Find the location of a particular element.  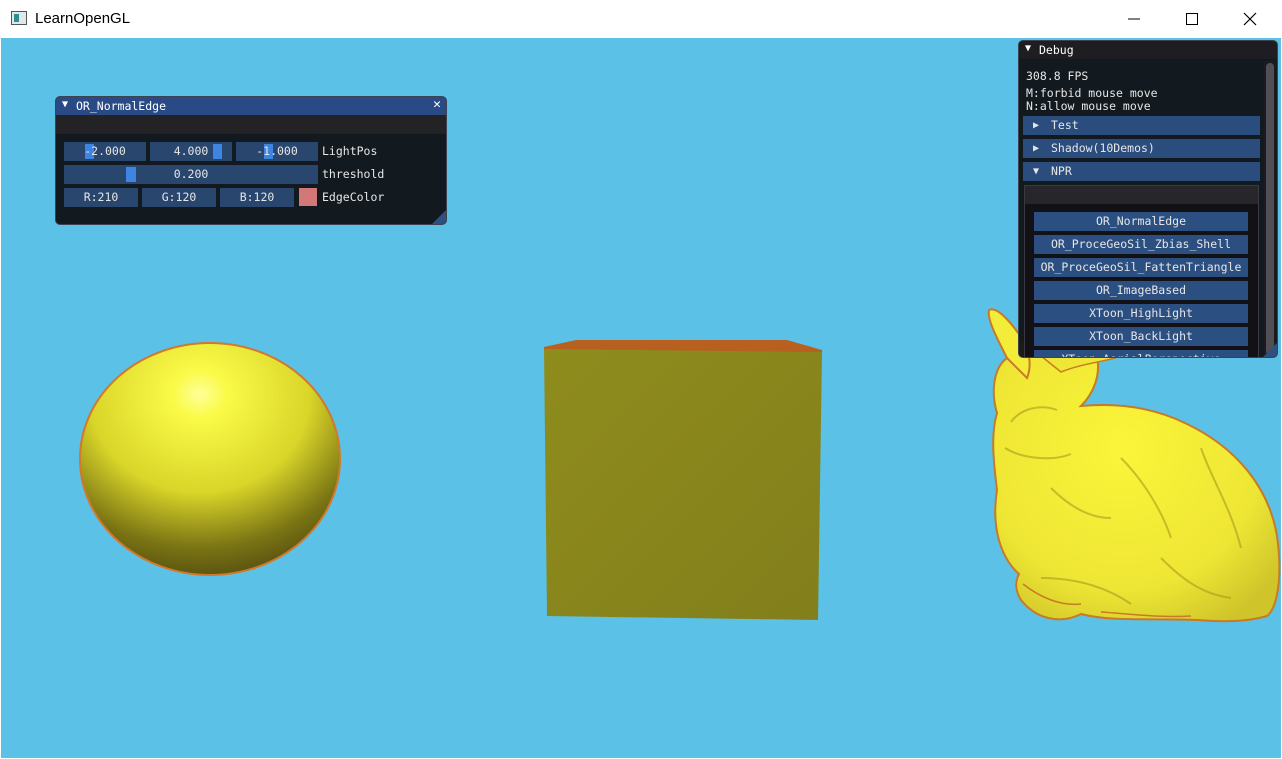

section-header-shadow: ▶ Shadow(10Demos) is located at coordinates (1141, 148).